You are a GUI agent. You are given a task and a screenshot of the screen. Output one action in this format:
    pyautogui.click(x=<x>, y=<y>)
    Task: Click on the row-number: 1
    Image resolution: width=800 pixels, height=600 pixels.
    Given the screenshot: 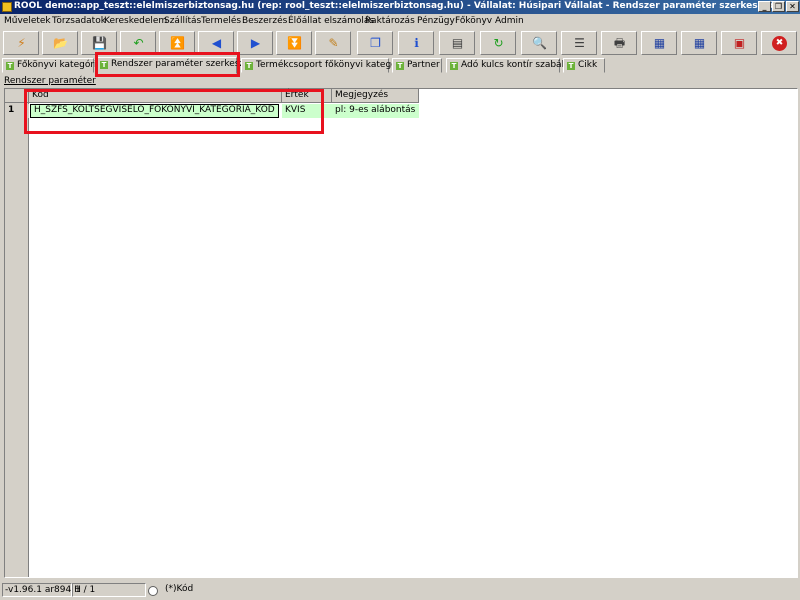 What is the action you would take?
    pyautogui.click(x=17, y=111)
    